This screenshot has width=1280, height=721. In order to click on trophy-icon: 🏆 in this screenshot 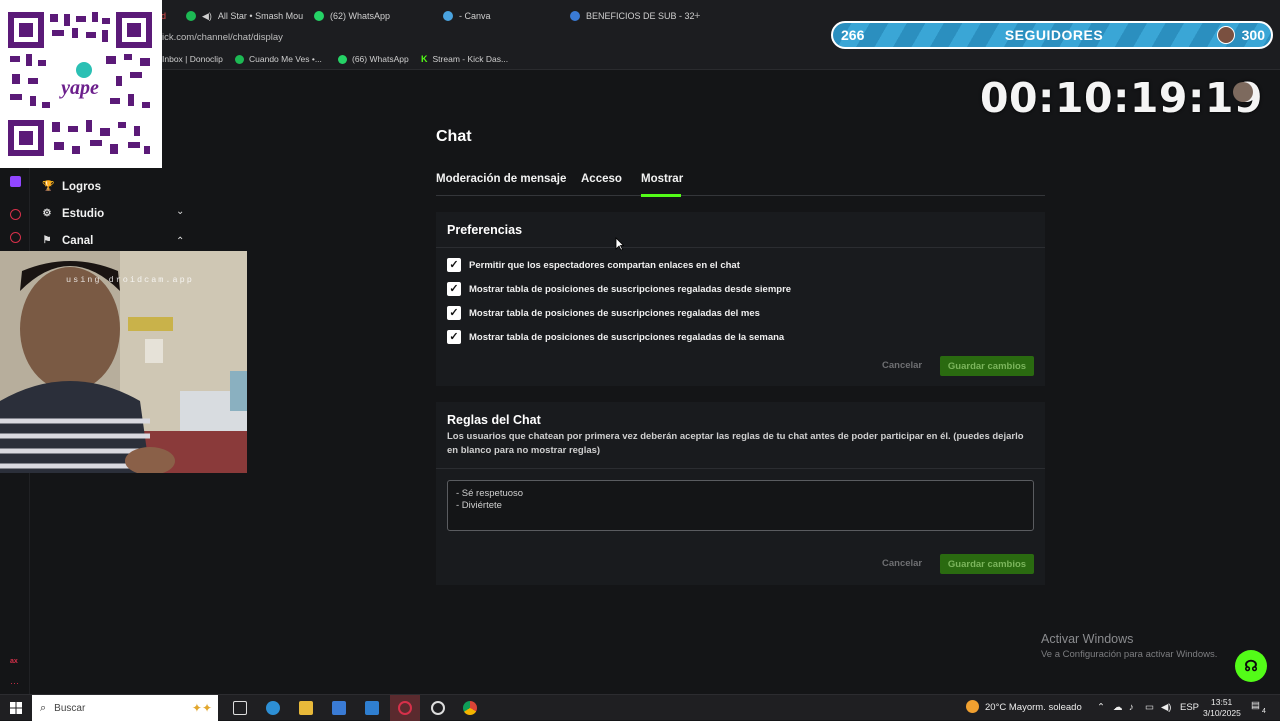, I will do `click(48, 186)`.